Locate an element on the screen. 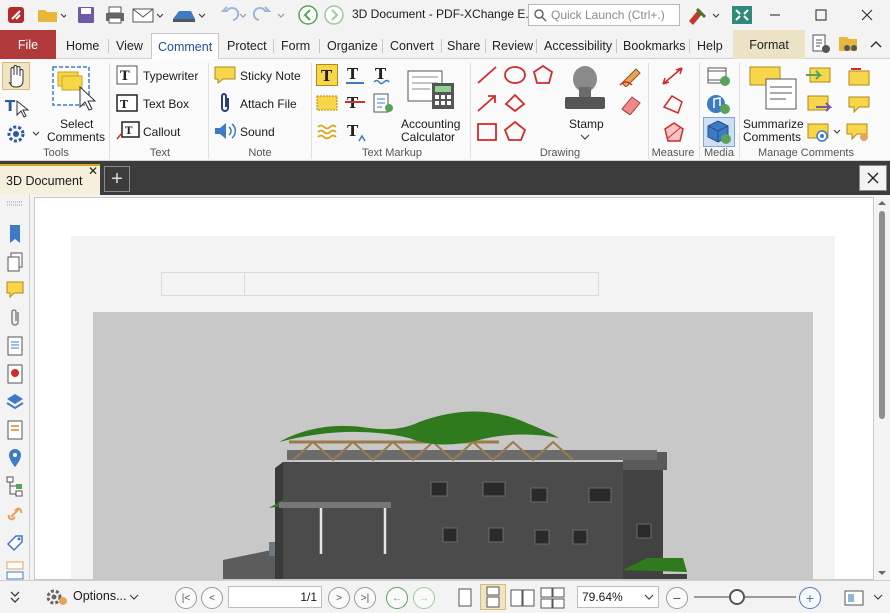  save-icon is located at coordinates (86, 15).